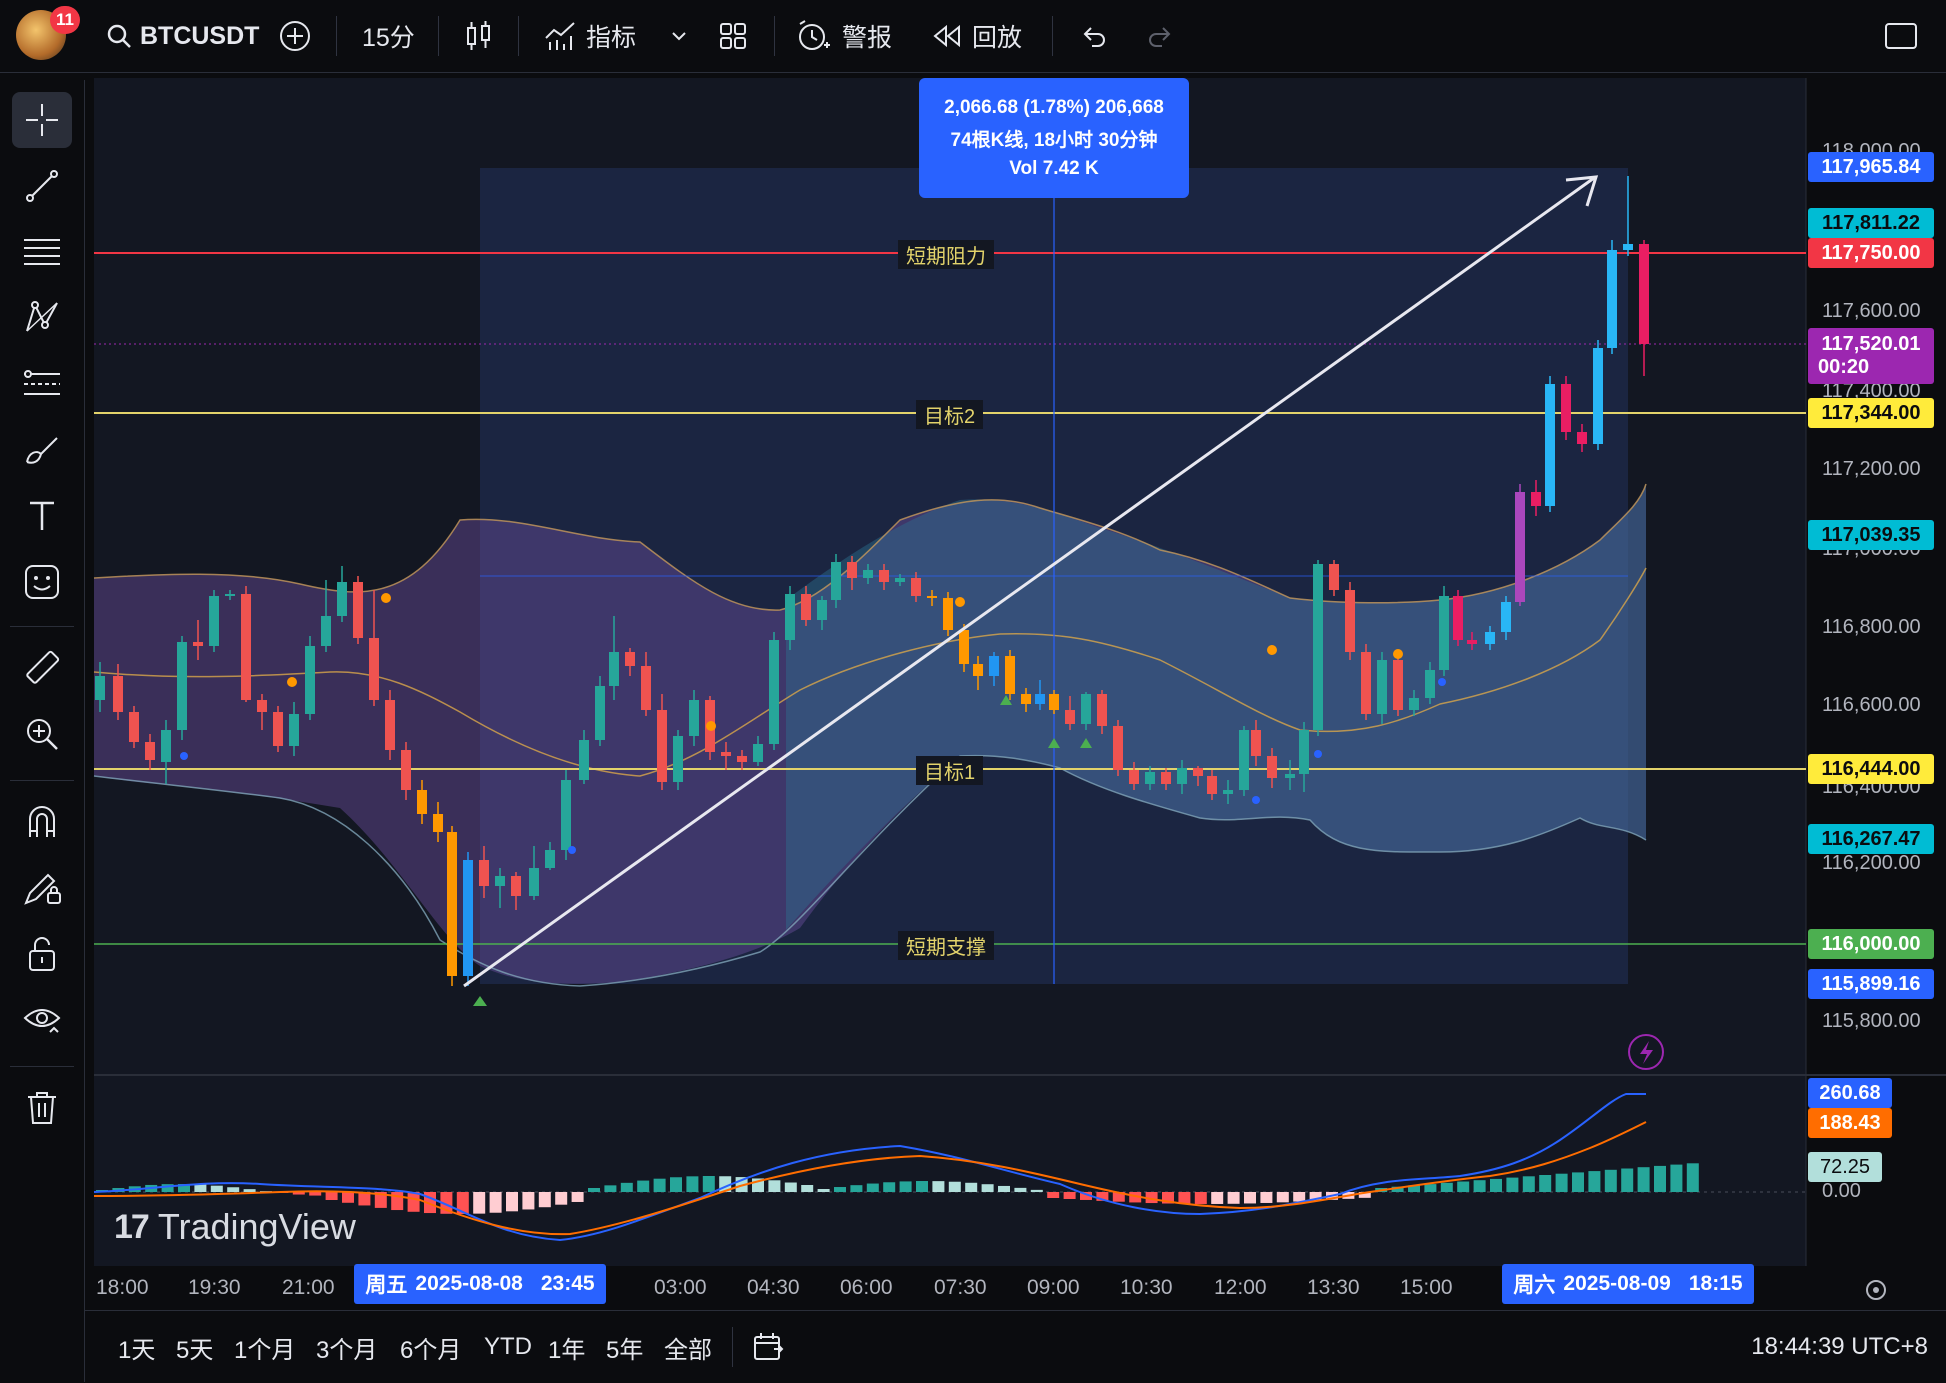 The image size is (1946, 1383). I want to click on target1-label: 目标1, so click(950, 770).